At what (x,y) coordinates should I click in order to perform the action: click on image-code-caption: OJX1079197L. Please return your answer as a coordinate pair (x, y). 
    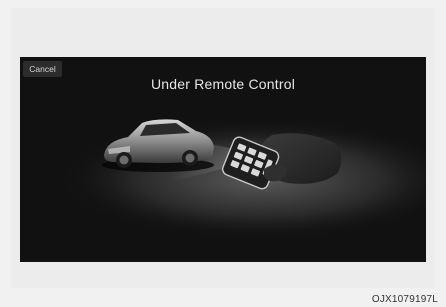
    Looking at the image, I should click on (404, 299).